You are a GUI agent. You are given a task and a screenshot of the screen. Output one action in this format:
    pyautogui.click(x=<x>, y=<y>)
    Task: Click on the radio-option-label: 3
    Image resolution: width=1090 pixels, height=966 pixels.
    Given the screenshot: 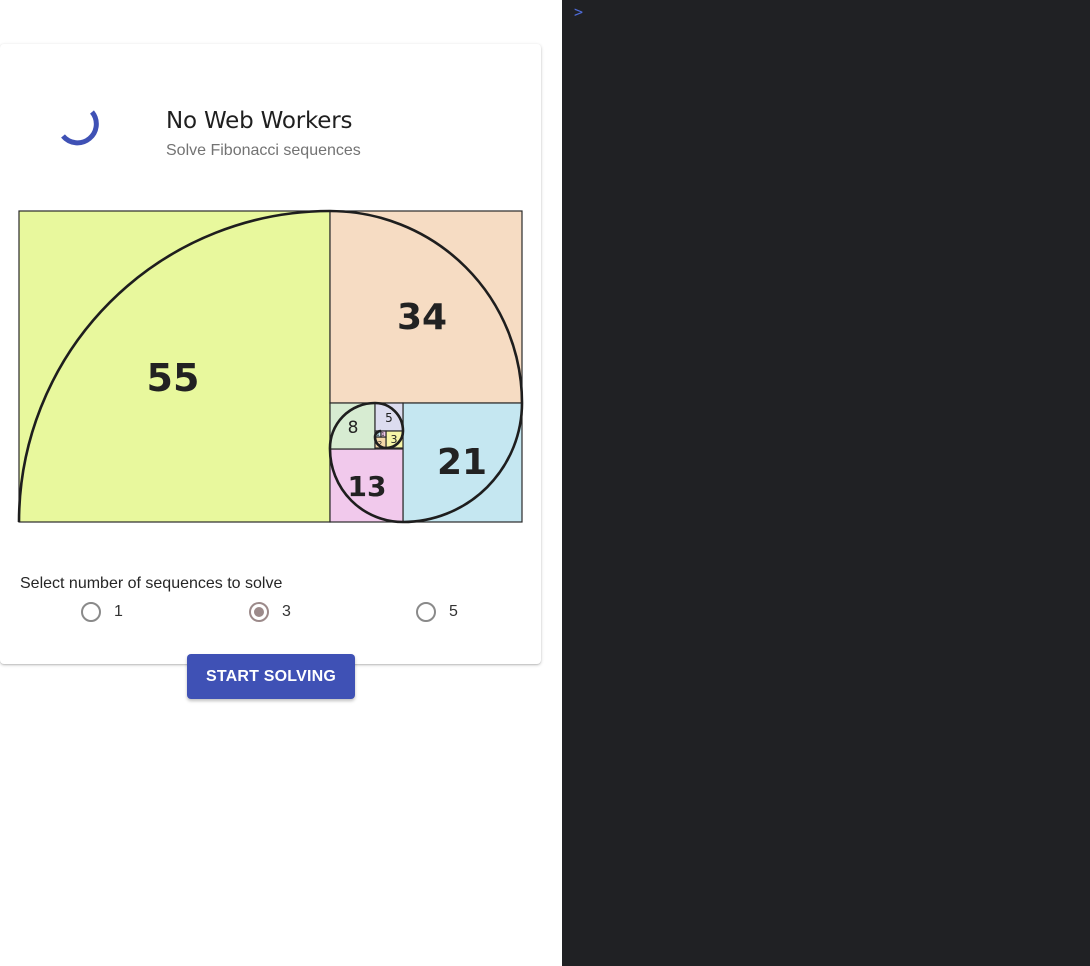 What is the action you would take?
    pyautogui.click(x=286, y=611)
    